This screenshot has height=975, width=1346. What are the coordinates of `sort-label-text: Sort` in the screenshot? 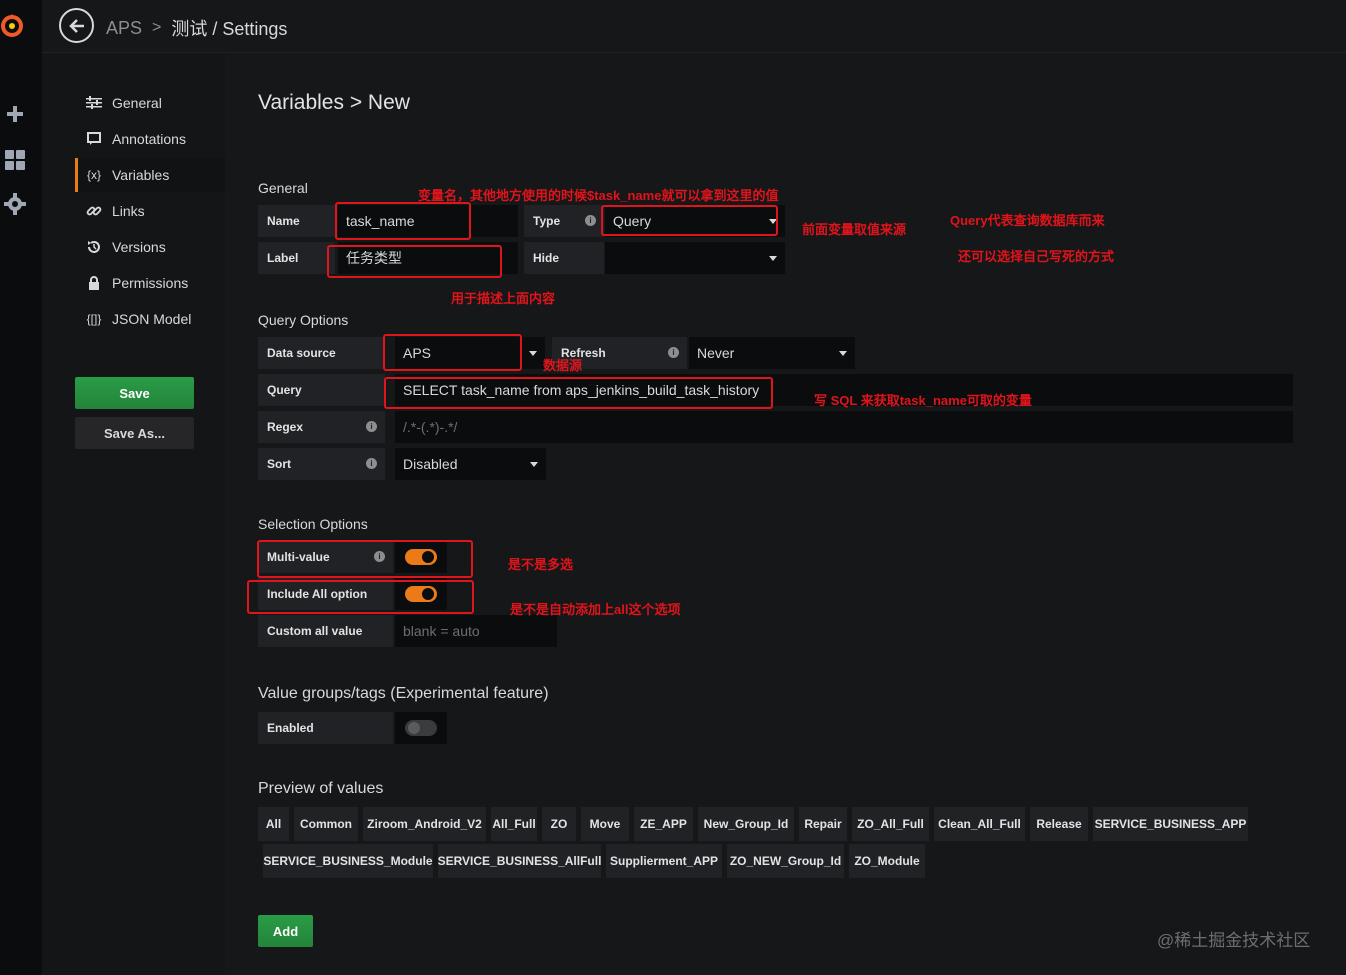 It's located at (279, 464).